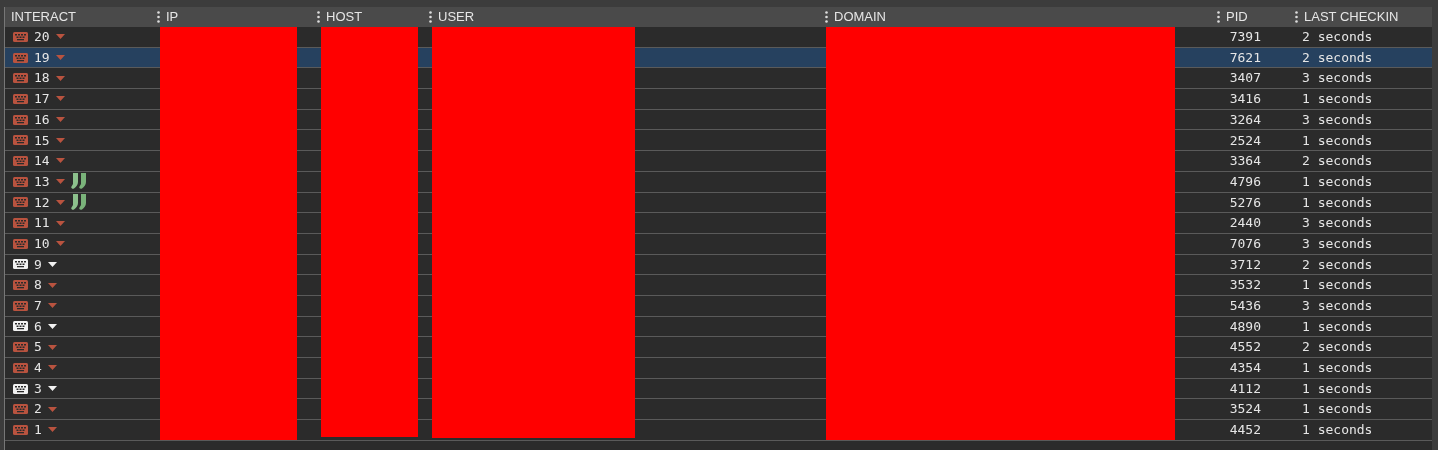  Describe the element at coordinates (38, 306) in the screenshot. I see `session-id: 7` at that location.